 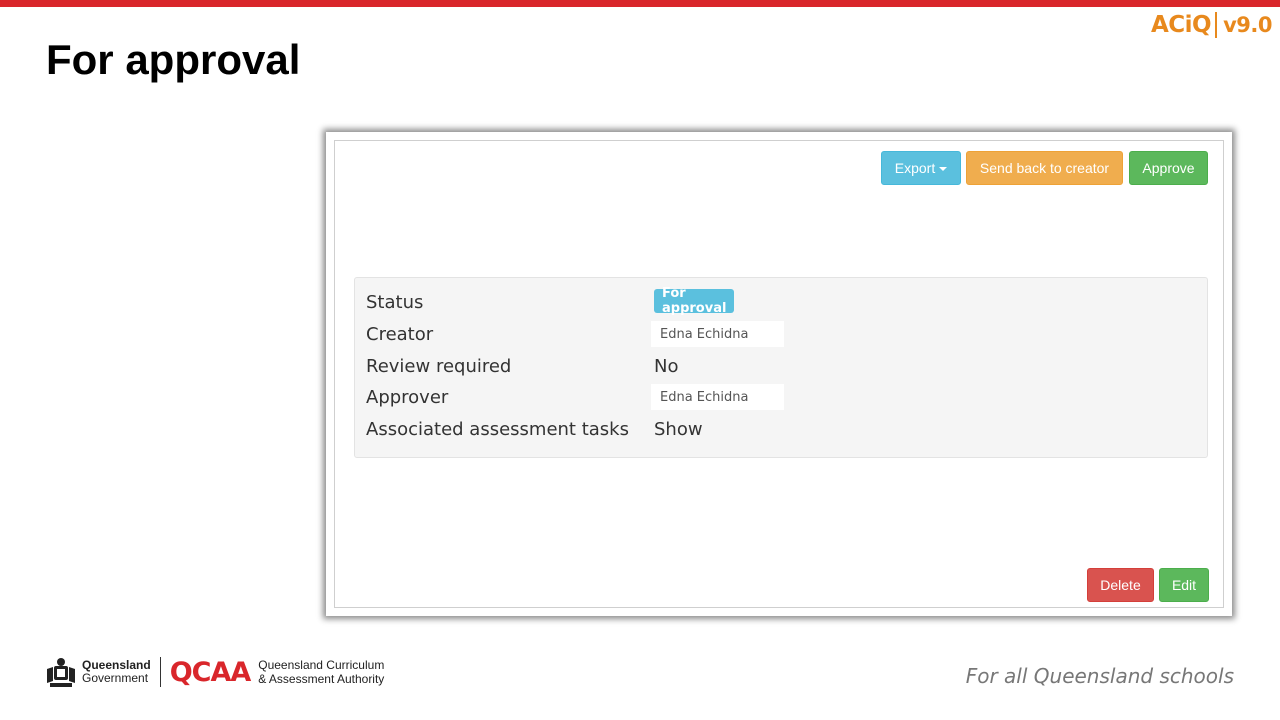 What do you see at coordinates (1099, 676) in the screenshot?
I see `tagline: For all Queensland schools` at bounding box center [1099, 676].